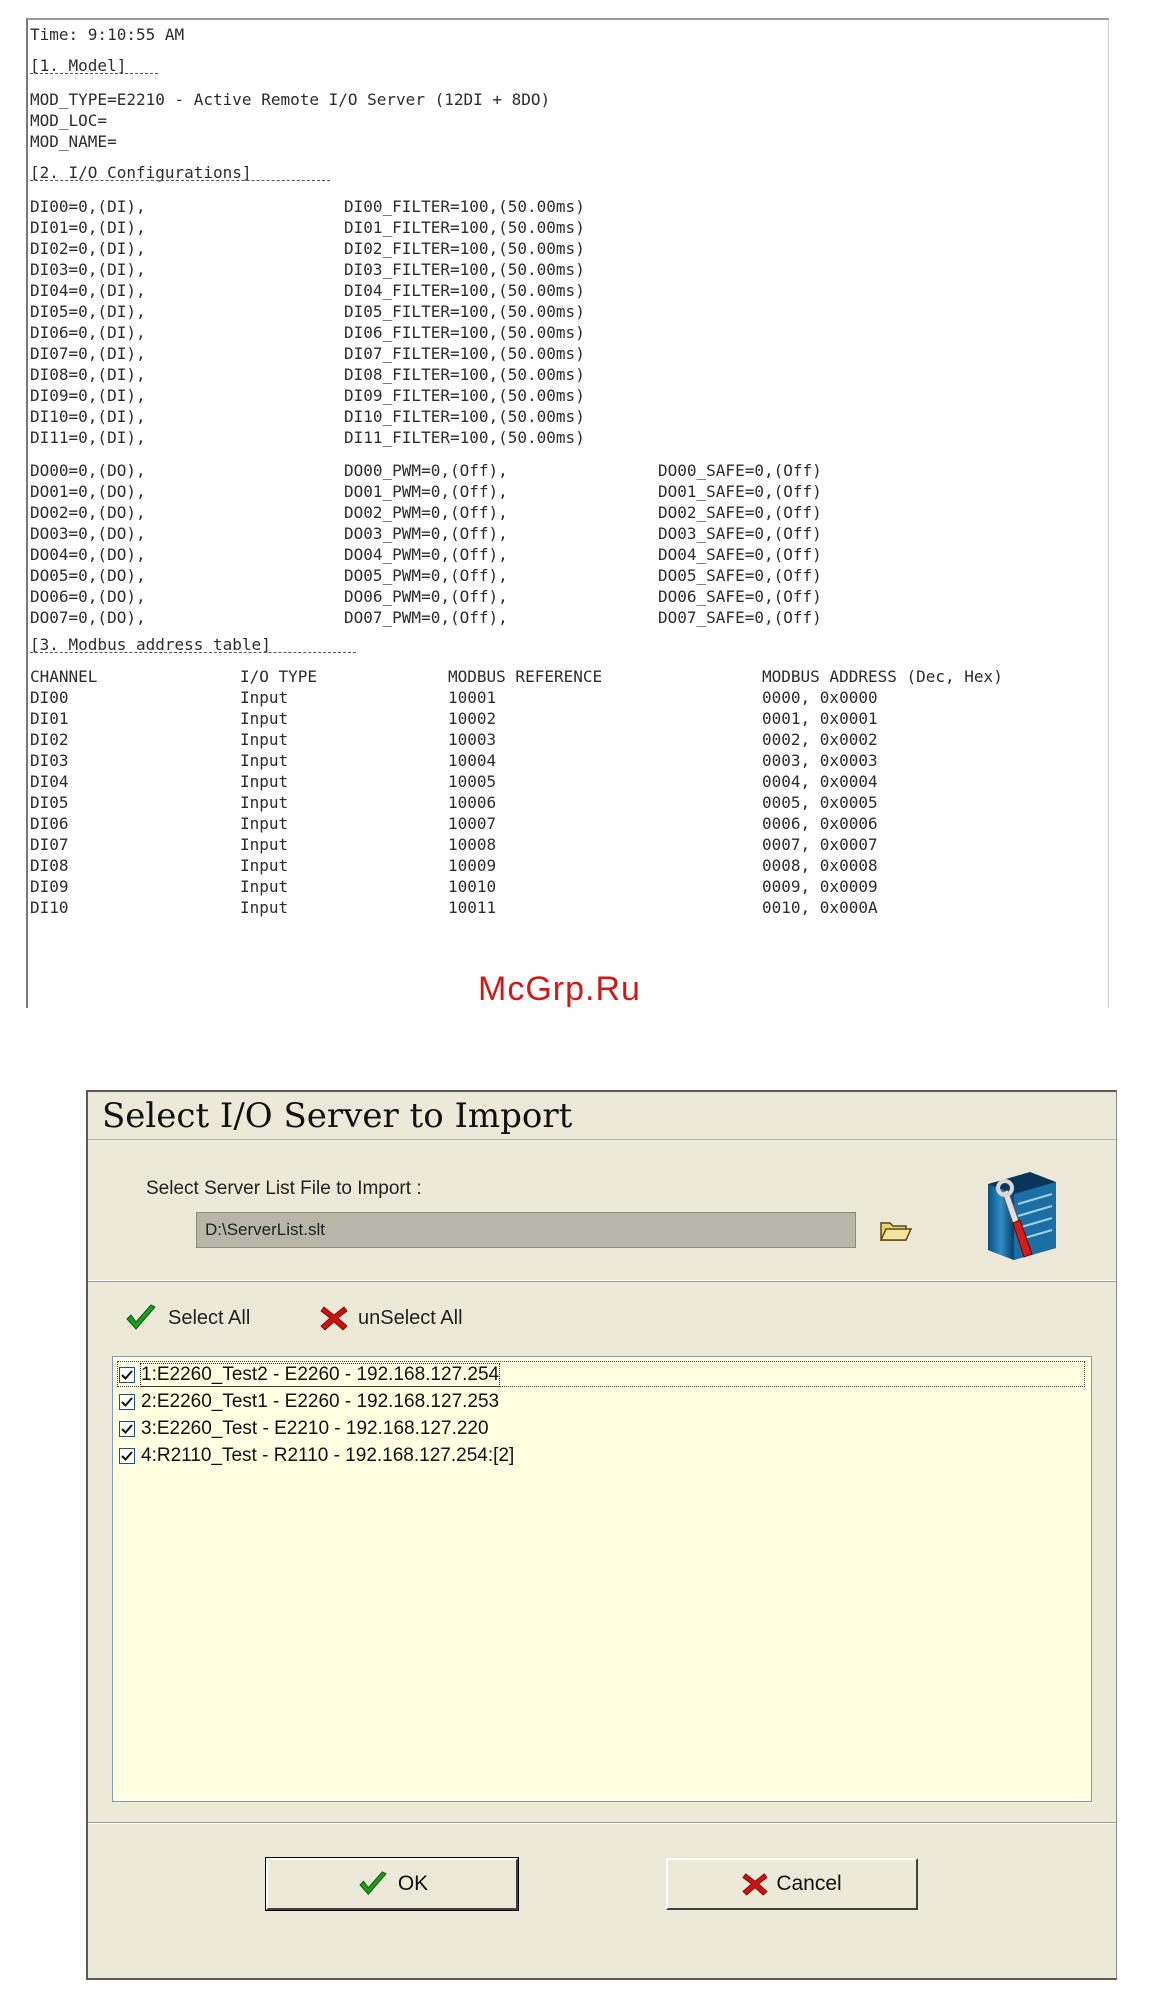 The height and width of the screenshot is (1990, 1150). What do you see at coordinates (464, 353) in the screenshot?
I see `report-text-cell: DI07_FILTER=100,(50.00ms)` at bounding box center [464, 353].